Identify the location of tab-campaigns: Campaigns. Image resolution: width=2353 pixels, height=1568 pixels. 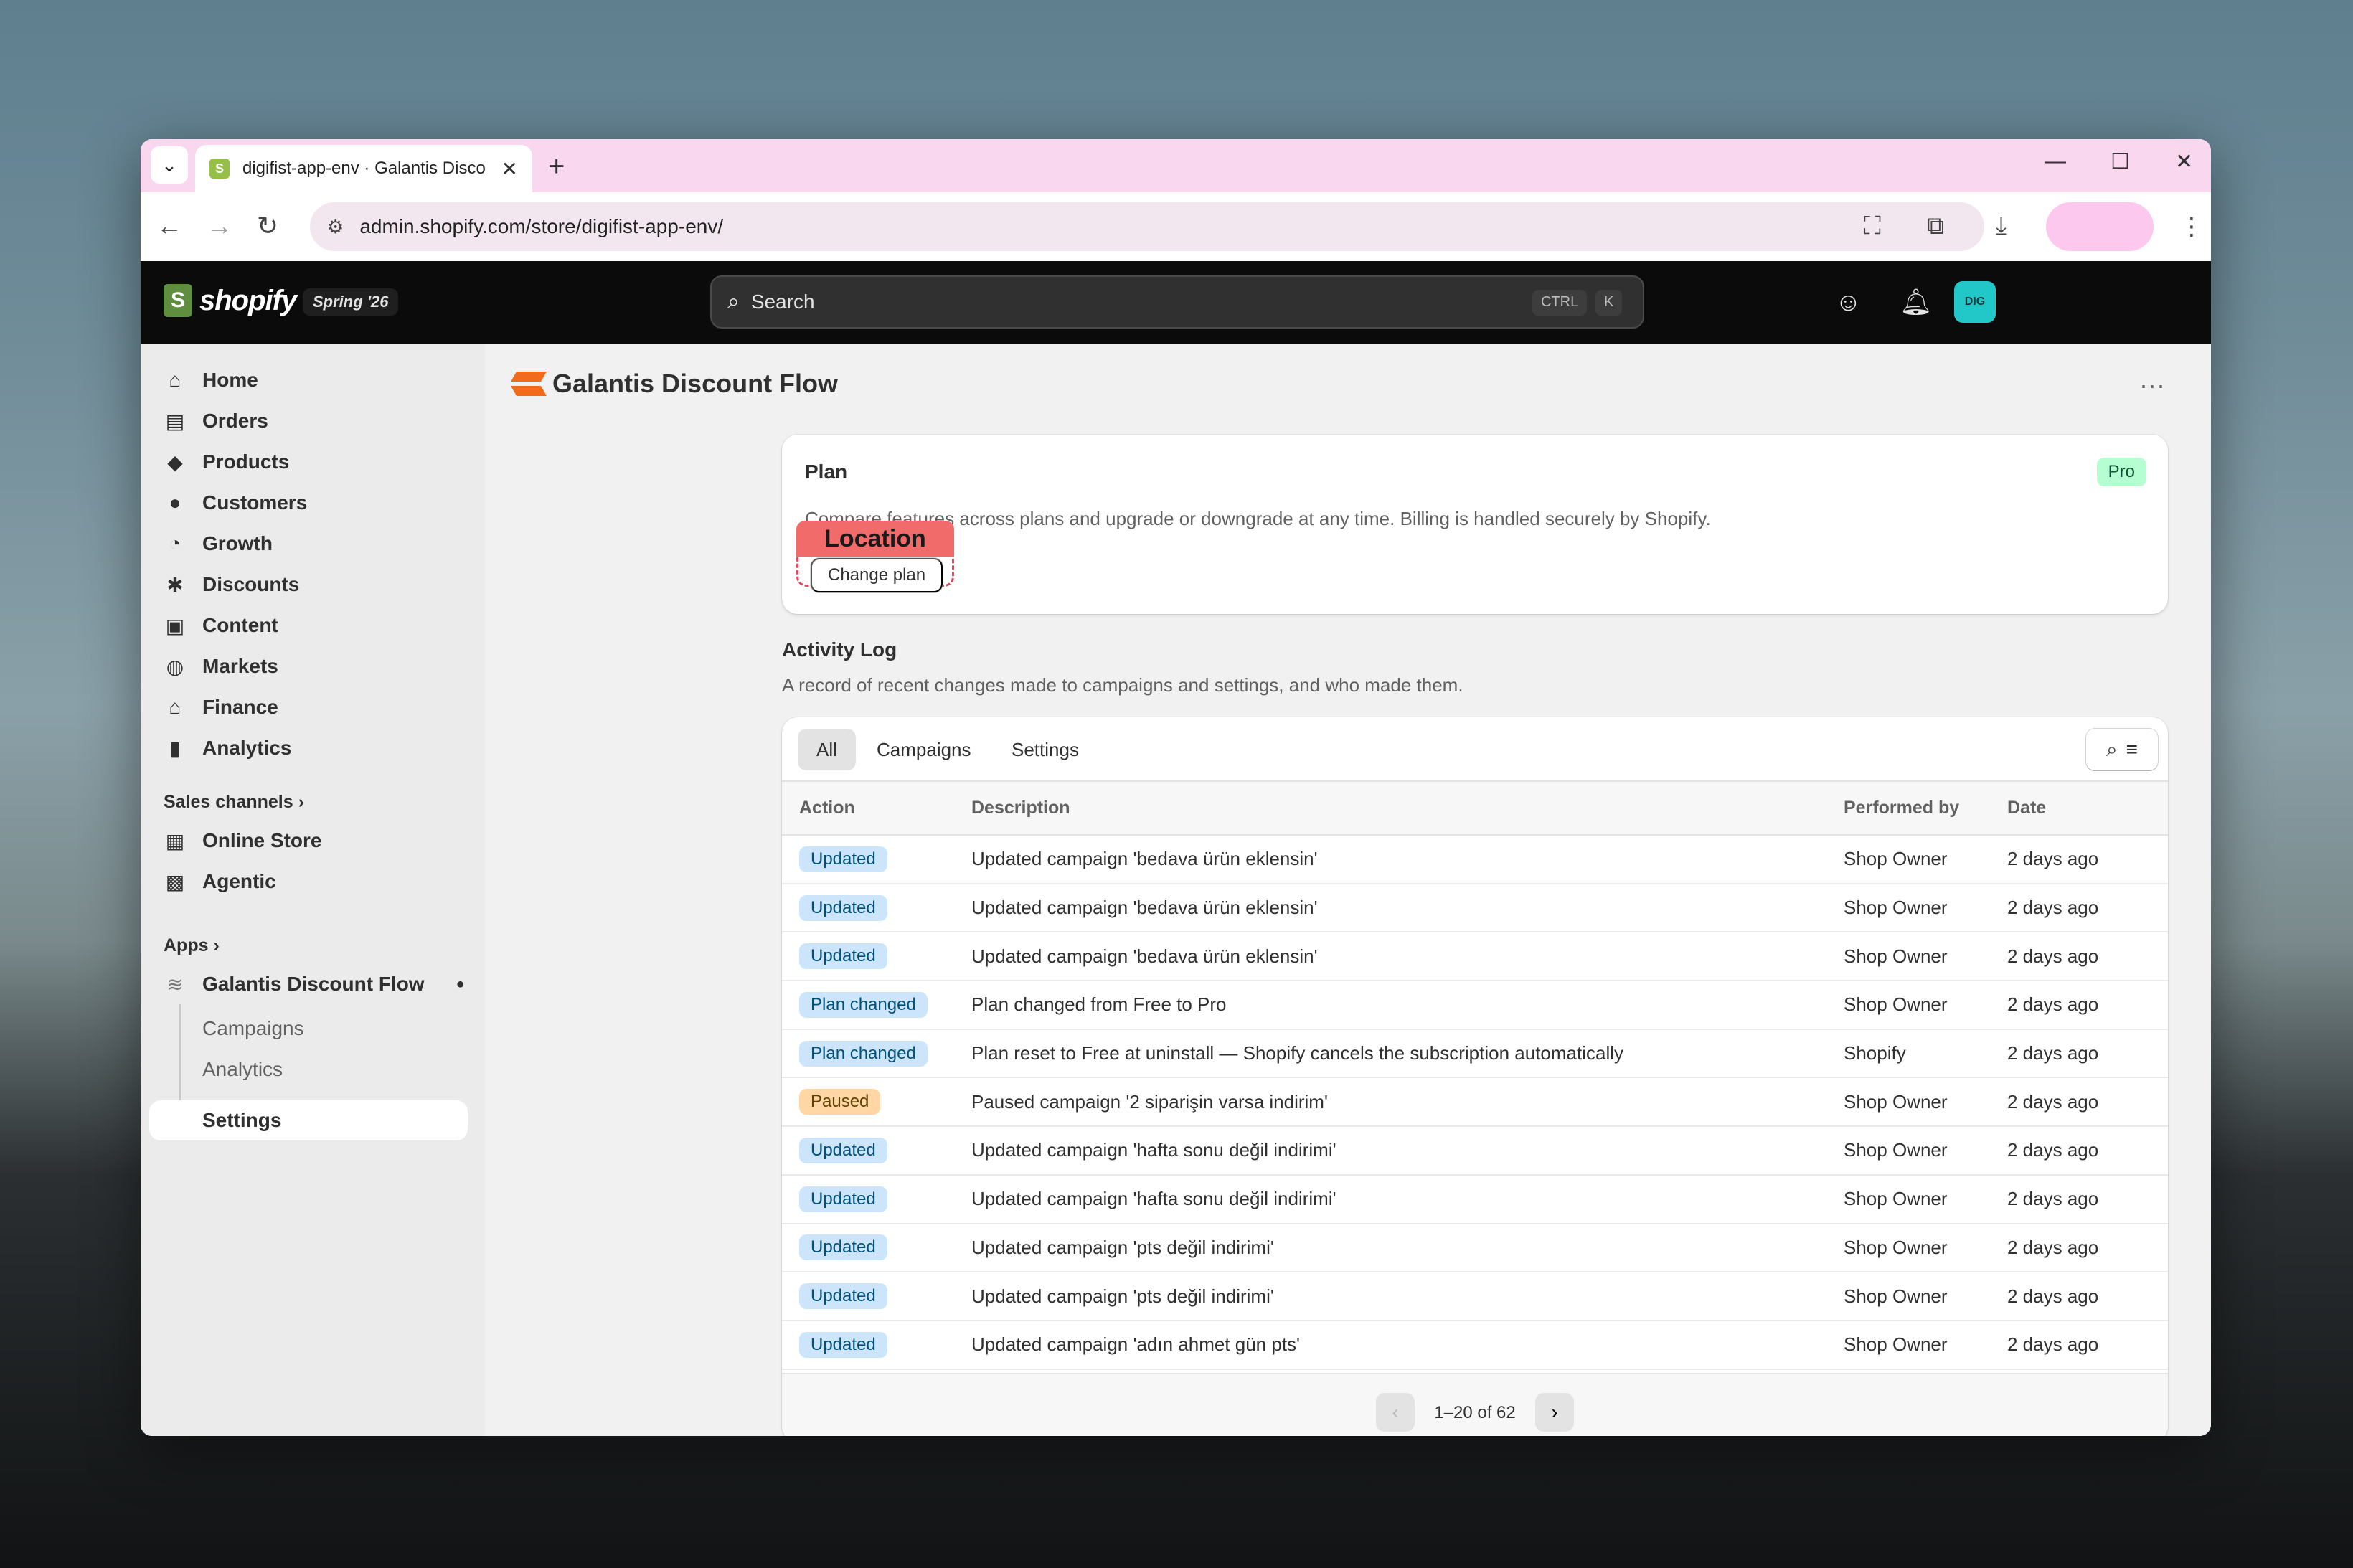
(924, 749).